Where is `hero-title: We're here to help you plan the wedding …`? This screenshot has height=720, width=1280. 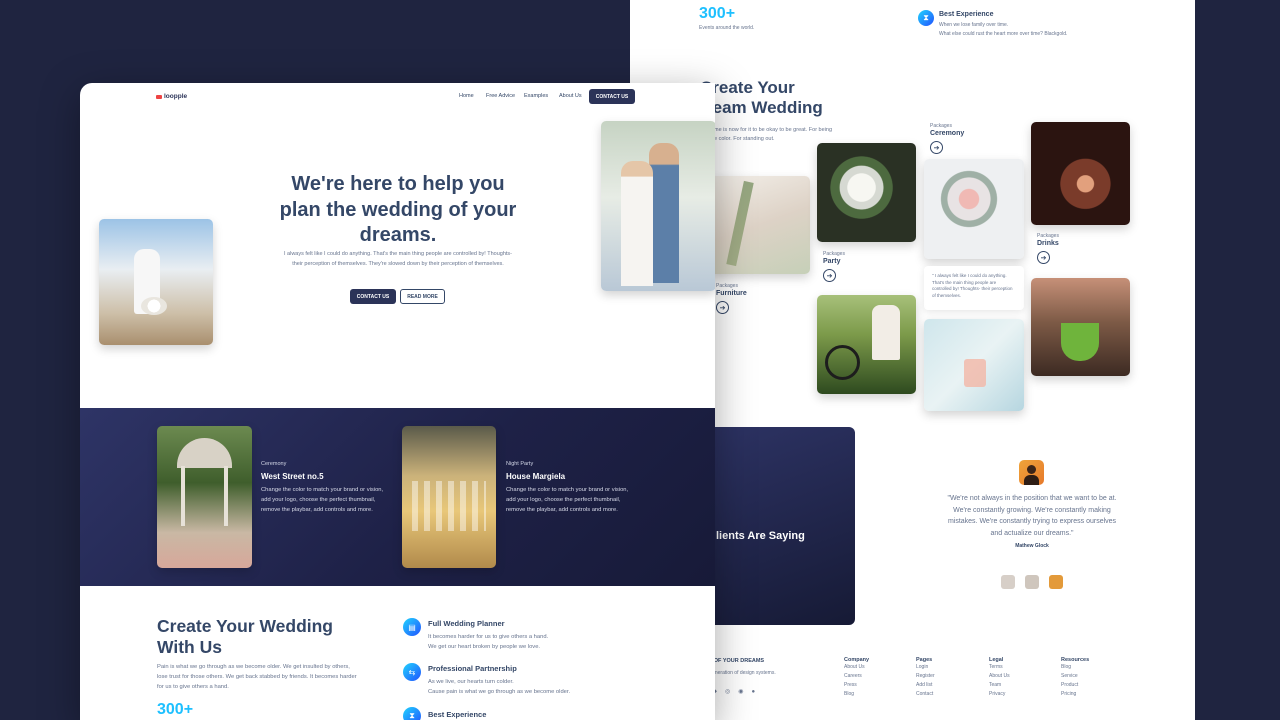 hero-title: We're here to help you plan the wedding … is located at coordinates (398, 209).